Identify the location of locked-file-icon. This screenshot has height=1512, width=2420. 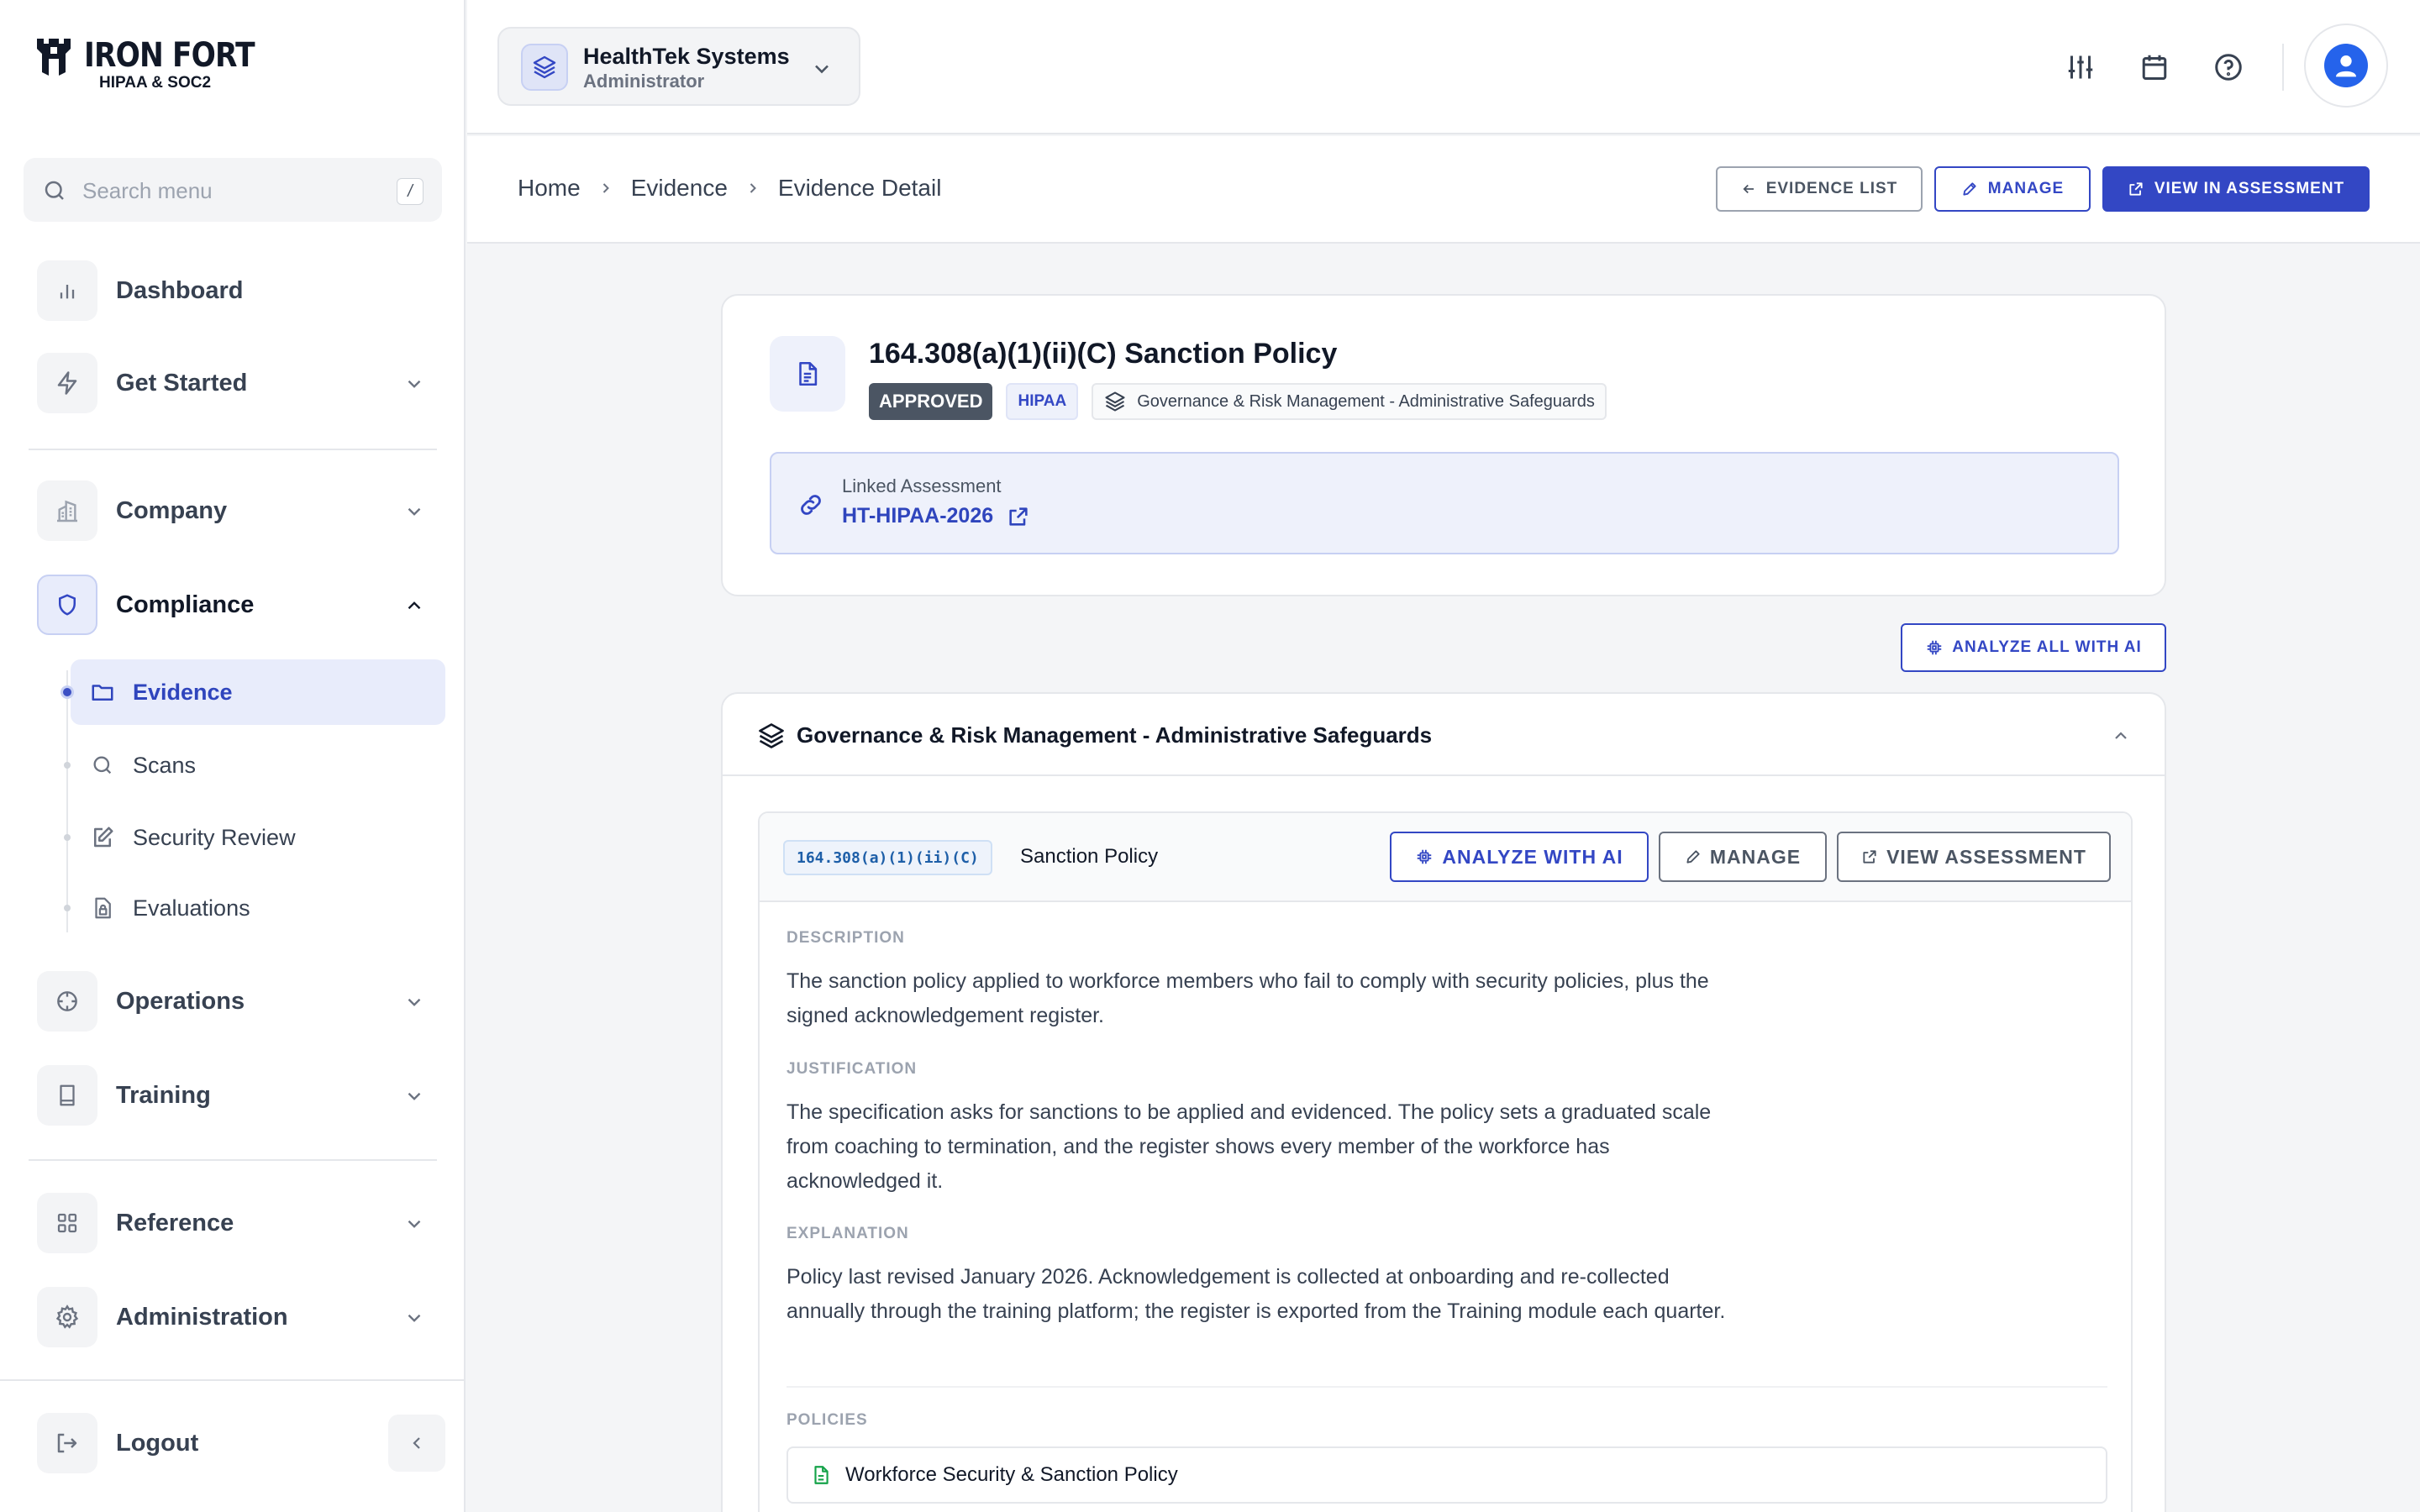
(102, 908).